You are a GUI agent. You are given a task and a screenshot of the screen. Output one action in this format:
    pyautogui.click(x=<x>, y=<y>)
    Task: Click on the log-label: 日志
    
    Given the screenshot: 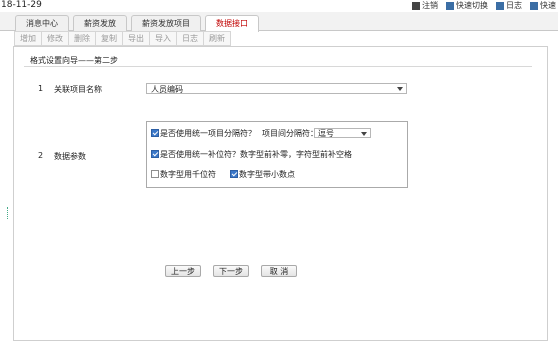 What is the action you would take?
    pyautogui.click(x=514, y=5)
    